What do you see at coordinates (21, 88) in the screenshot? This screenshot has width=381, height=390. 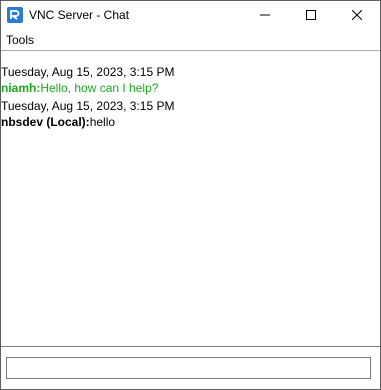 I see `message-sender: niamh:` at bounding box center [21, 88].